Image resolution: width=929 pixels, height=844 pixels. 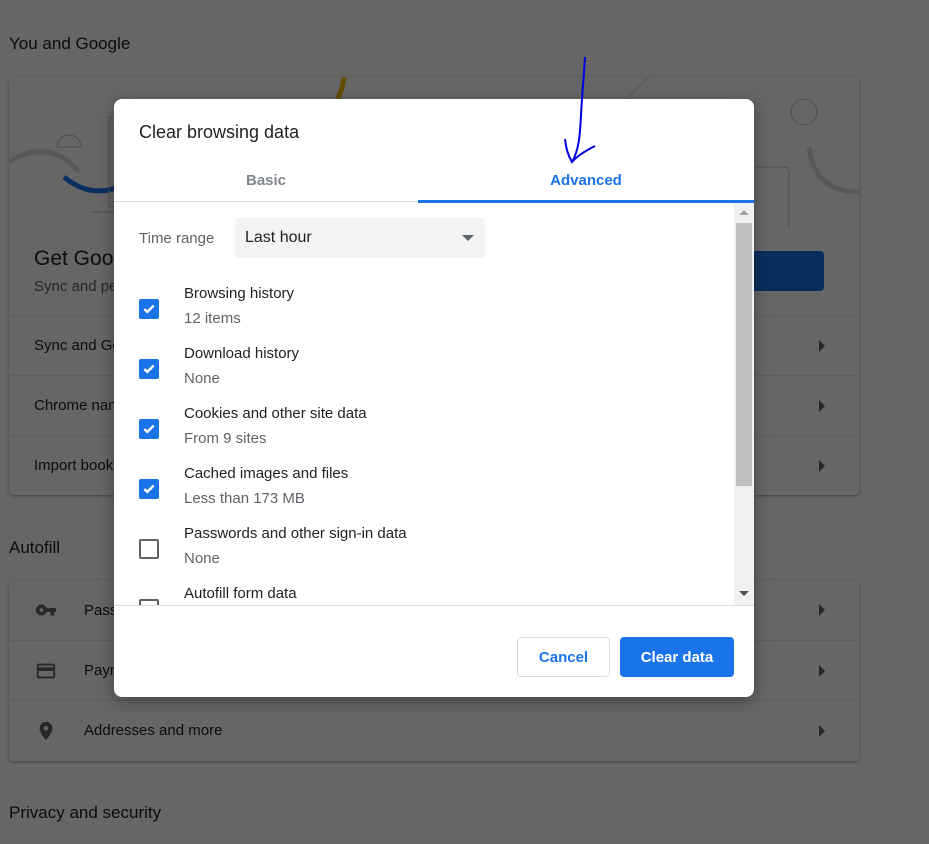 What do you see at coordinates (744, 212) in the screenshot?
I see `scroll-up-arrow-icon` at bounding box center [744, 212].